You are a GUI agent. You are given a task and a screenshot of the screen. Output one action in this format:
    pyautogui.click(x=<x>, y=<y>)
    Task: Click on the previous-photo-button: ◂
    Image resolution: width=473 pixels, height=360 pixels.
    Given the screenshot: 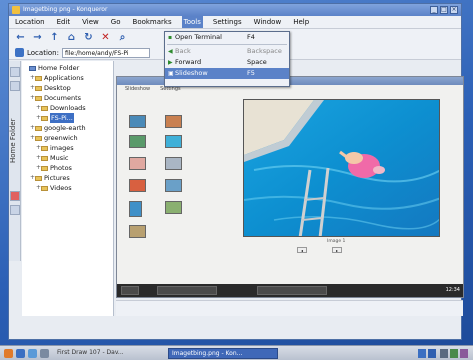 What is the action you would take?
    pyautogui.click(x=302, y=250)
    